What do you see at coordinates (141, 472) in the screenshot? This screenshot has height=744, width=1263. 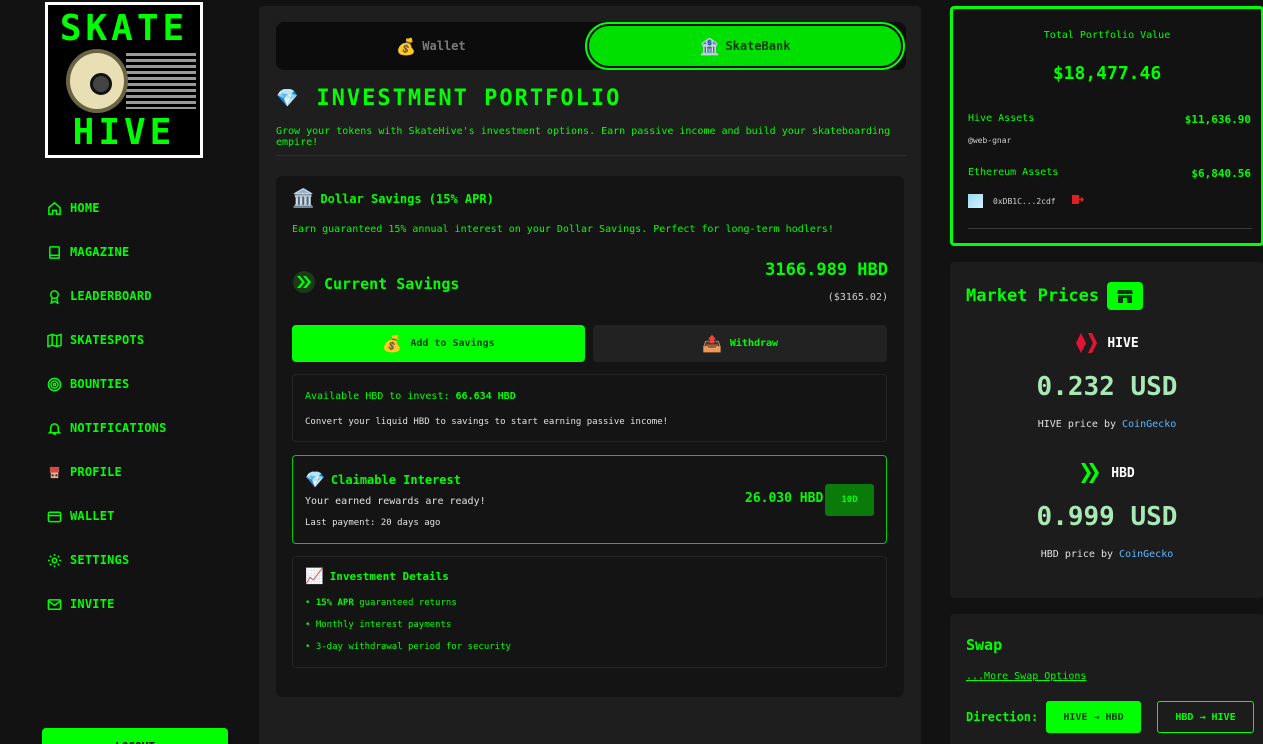 I see `sidebar-item-profile: PROFILE` at bounding box center [141, 472].